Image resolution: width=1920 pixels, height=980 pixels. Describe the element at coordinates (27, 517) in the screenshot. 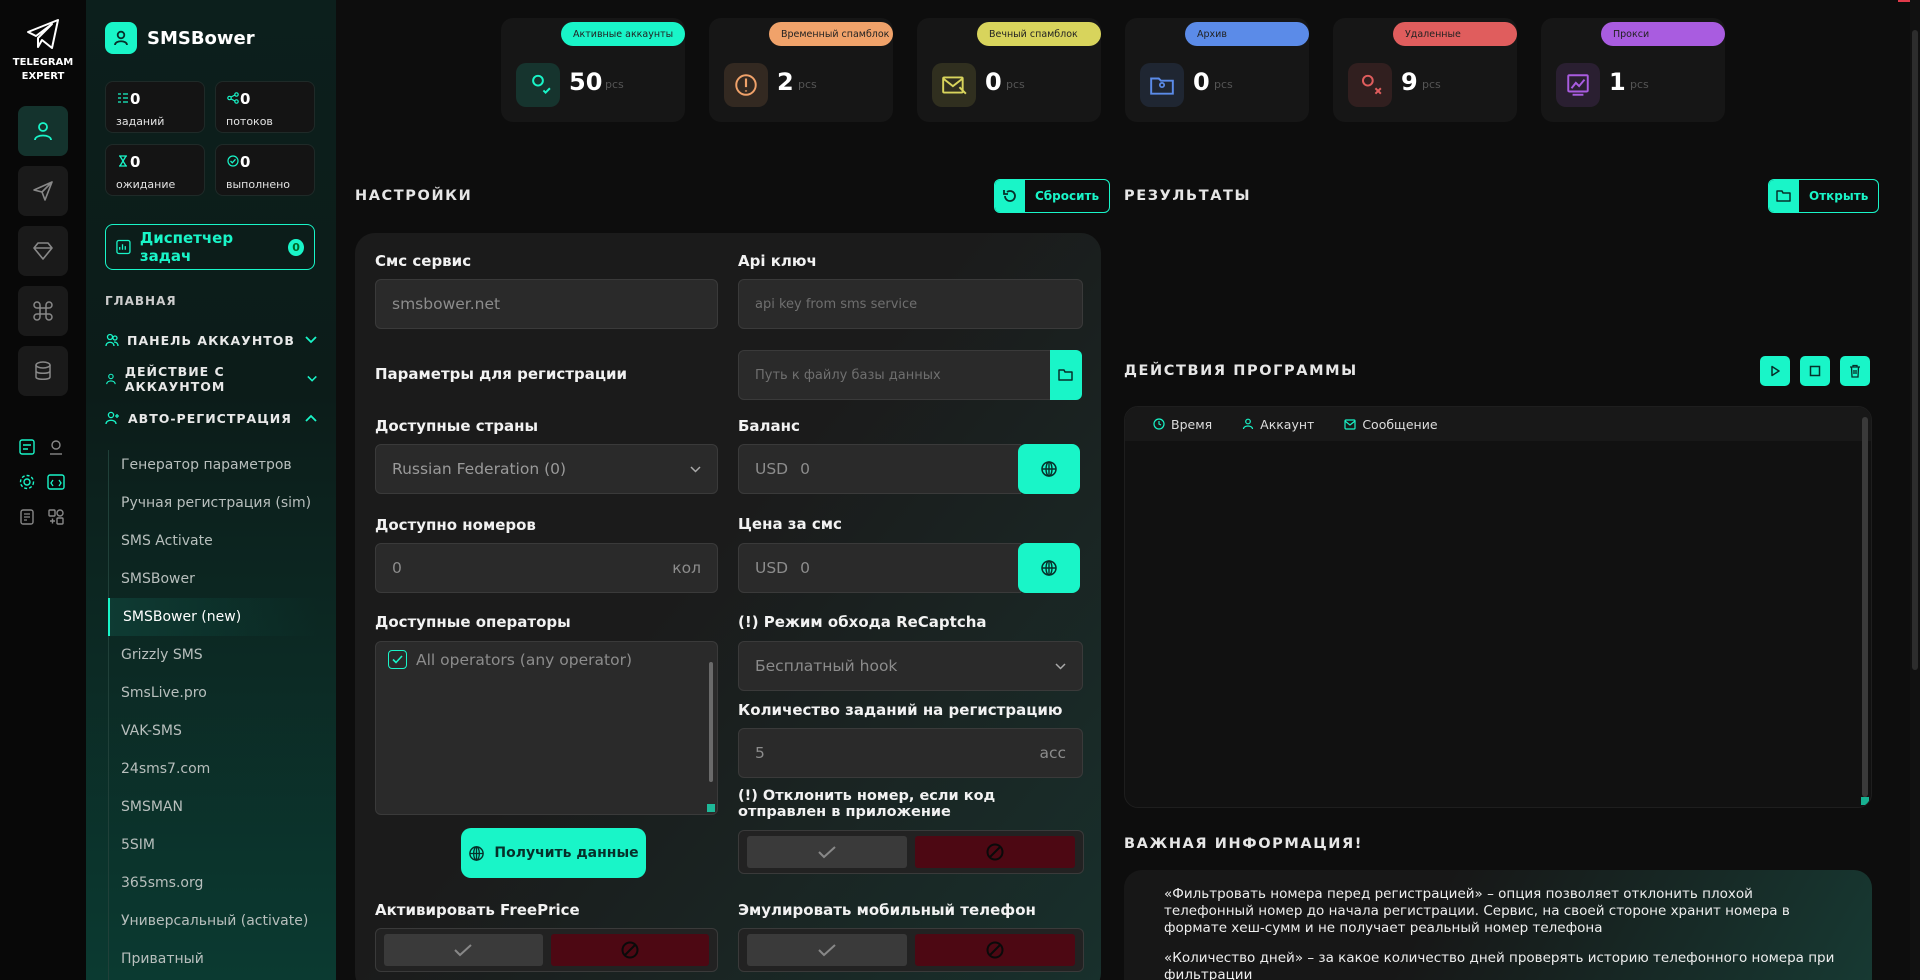

I see `rail-docs-button` at that location.